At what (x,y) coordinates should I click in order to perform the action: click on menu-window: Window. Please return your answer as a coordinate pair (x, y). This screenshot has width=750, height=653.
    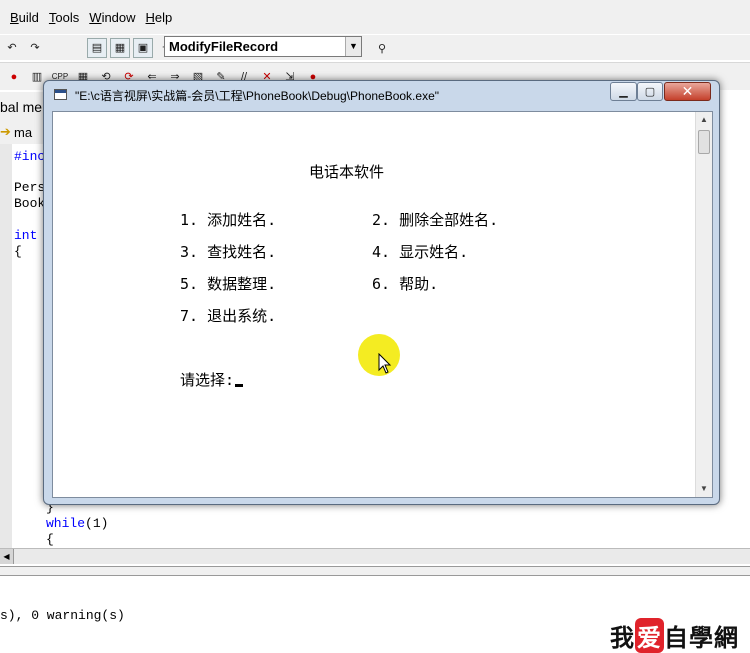
    Looking at the image, I should click on (112, 17).